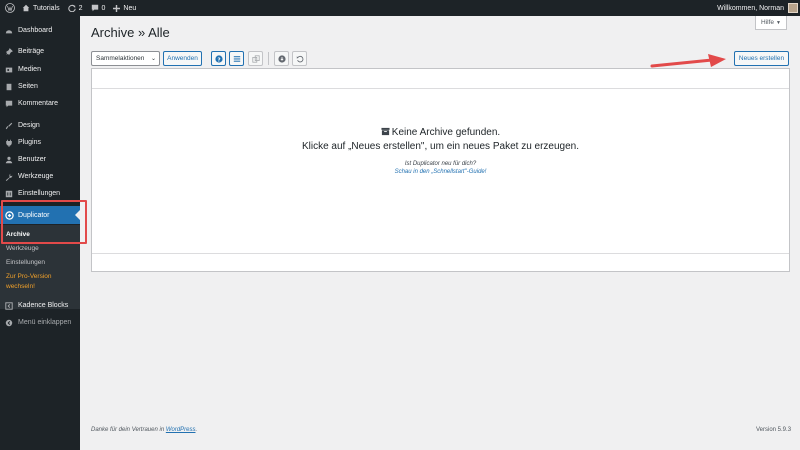 This screenshot has height=450, width=800. Describe the element at coordinates (385, 131) in the screenshot. I see `archive-icon` at that location.